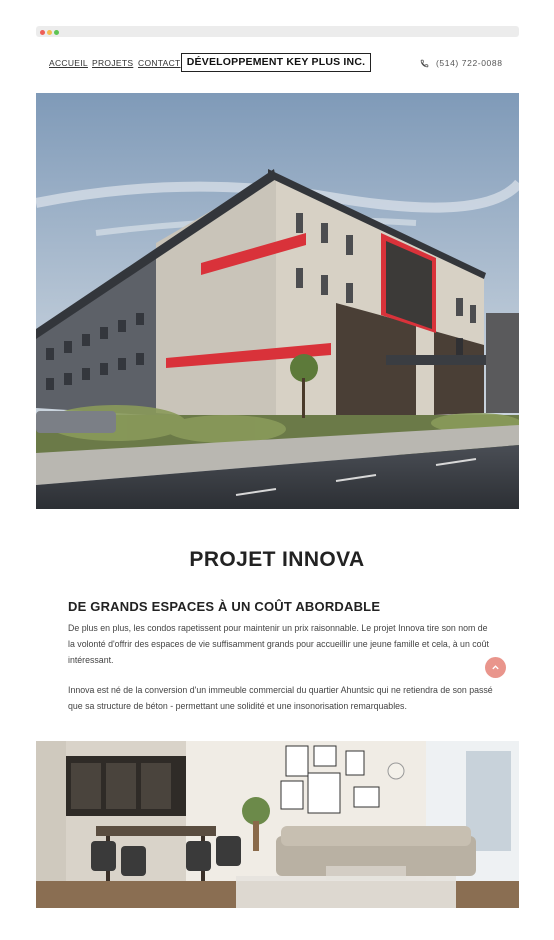 Image resolution: width=554 pixels, height=940 pixels. What do you see at coordinates (68, 63) in the screenshot?
I see `nav-accueil: ACCUEIL` at bounding box center [68, 63].